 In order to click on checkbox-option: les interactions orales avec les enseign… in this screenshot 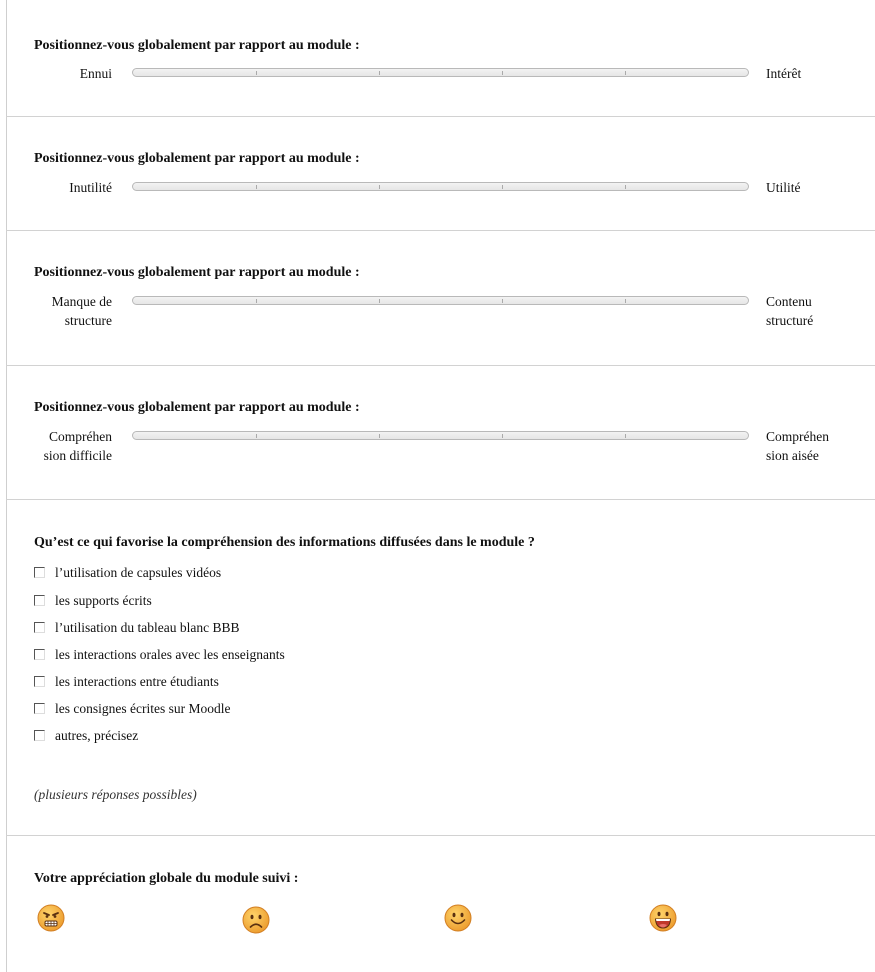, I will do `click(159, 655)`.